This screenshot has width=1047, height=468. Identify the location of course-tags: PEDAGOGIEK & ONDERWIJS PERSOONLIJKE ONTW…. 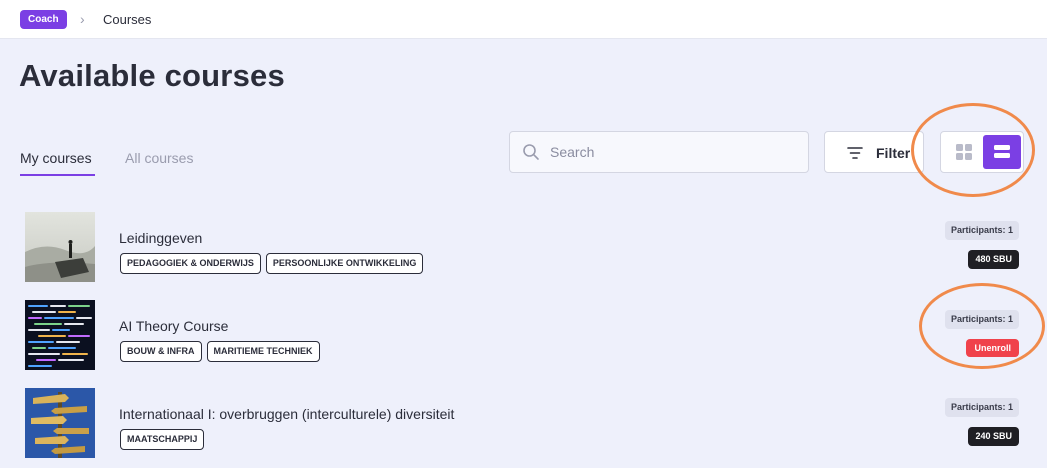
(272, 263).